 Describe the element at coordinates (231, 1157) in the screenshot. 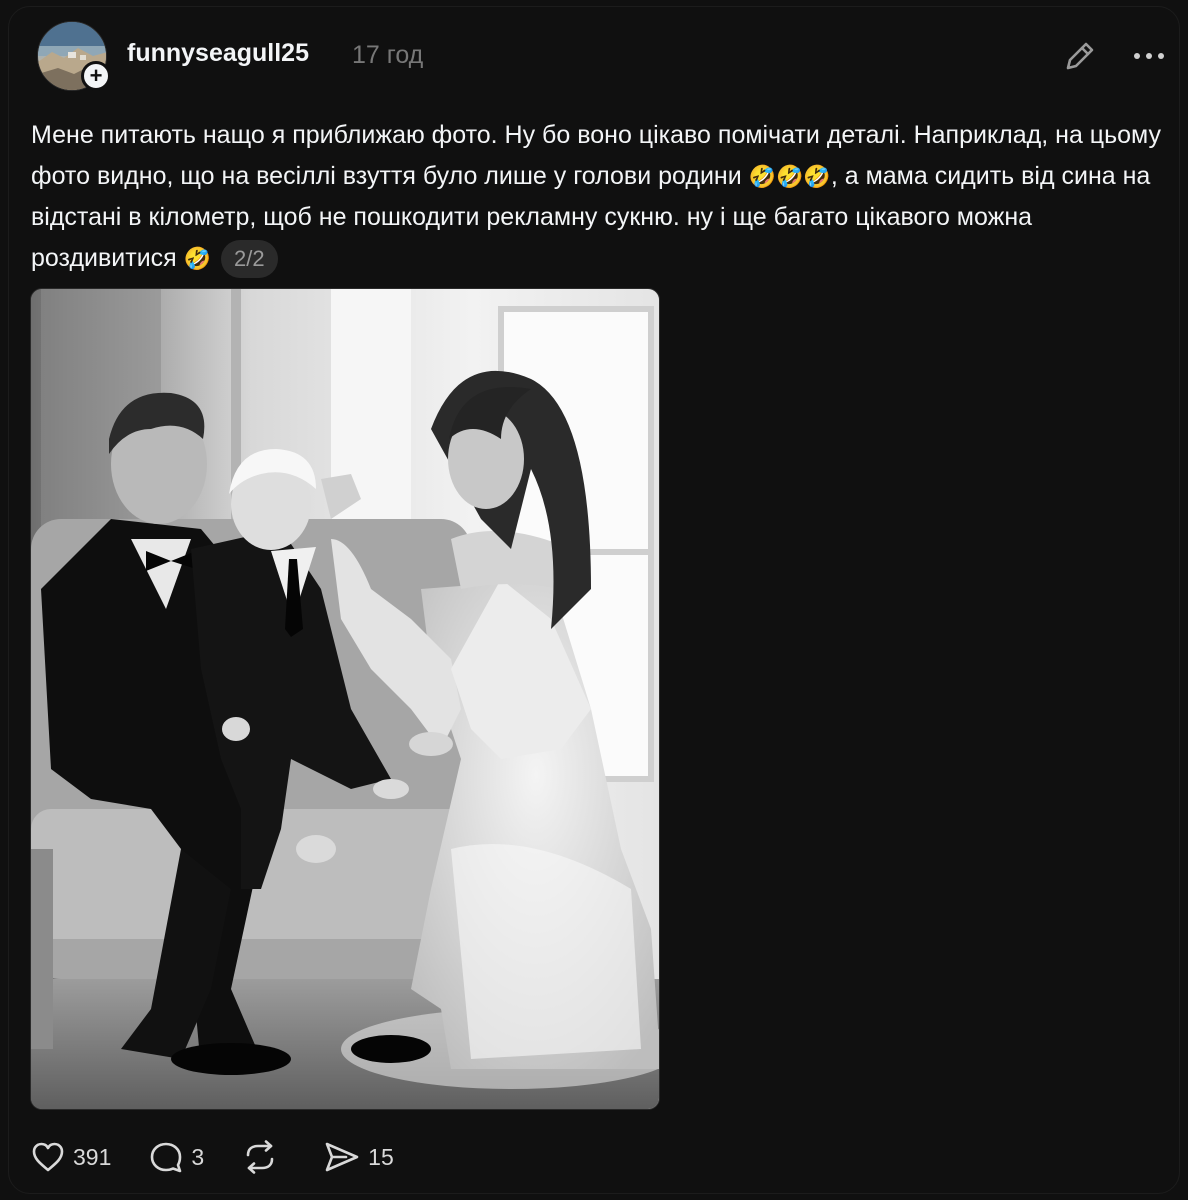

I see `post-actions-bar: 391 3 15` at that location.